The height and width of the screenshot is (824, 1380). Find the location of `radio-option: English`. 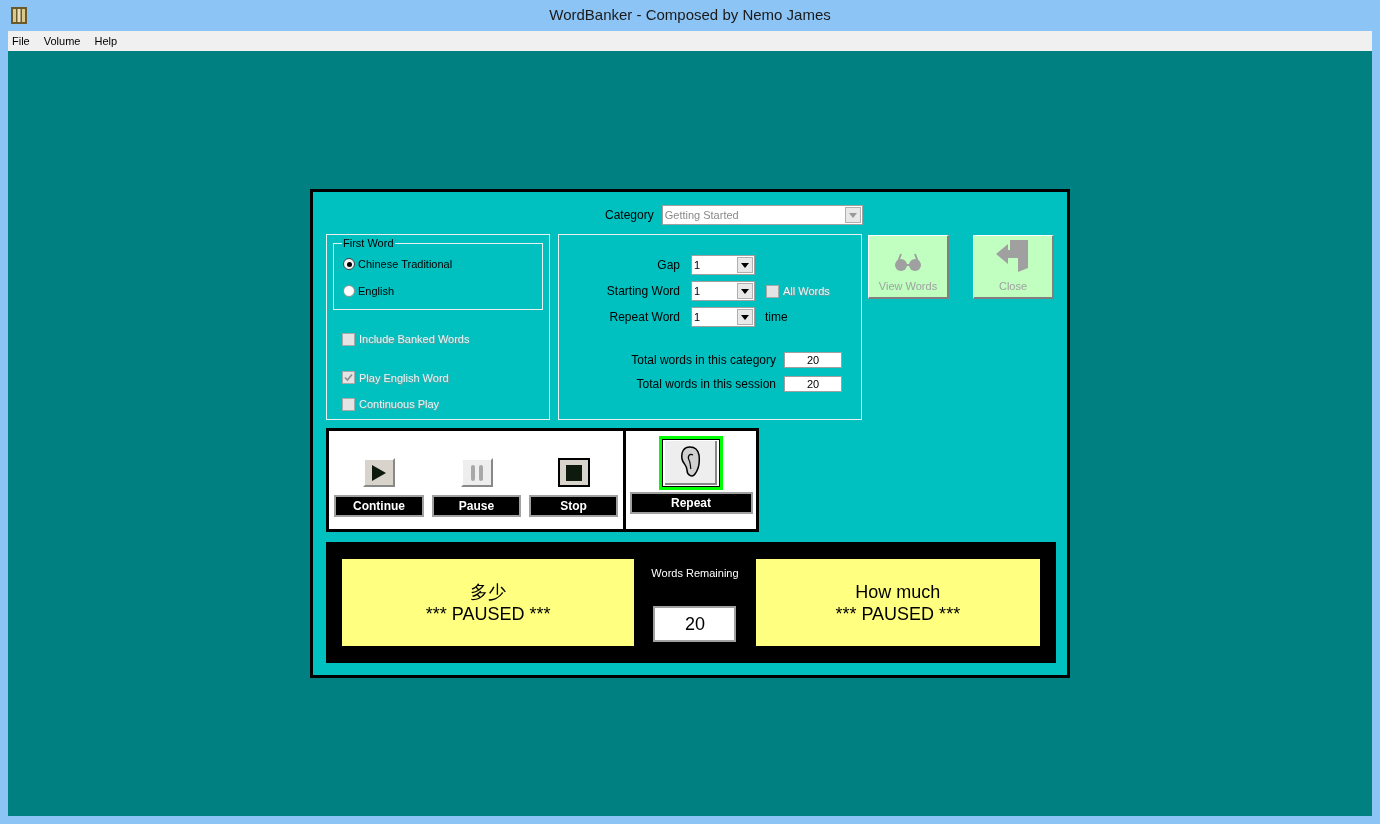

radio-option: English is located at coordinates (442, 290).